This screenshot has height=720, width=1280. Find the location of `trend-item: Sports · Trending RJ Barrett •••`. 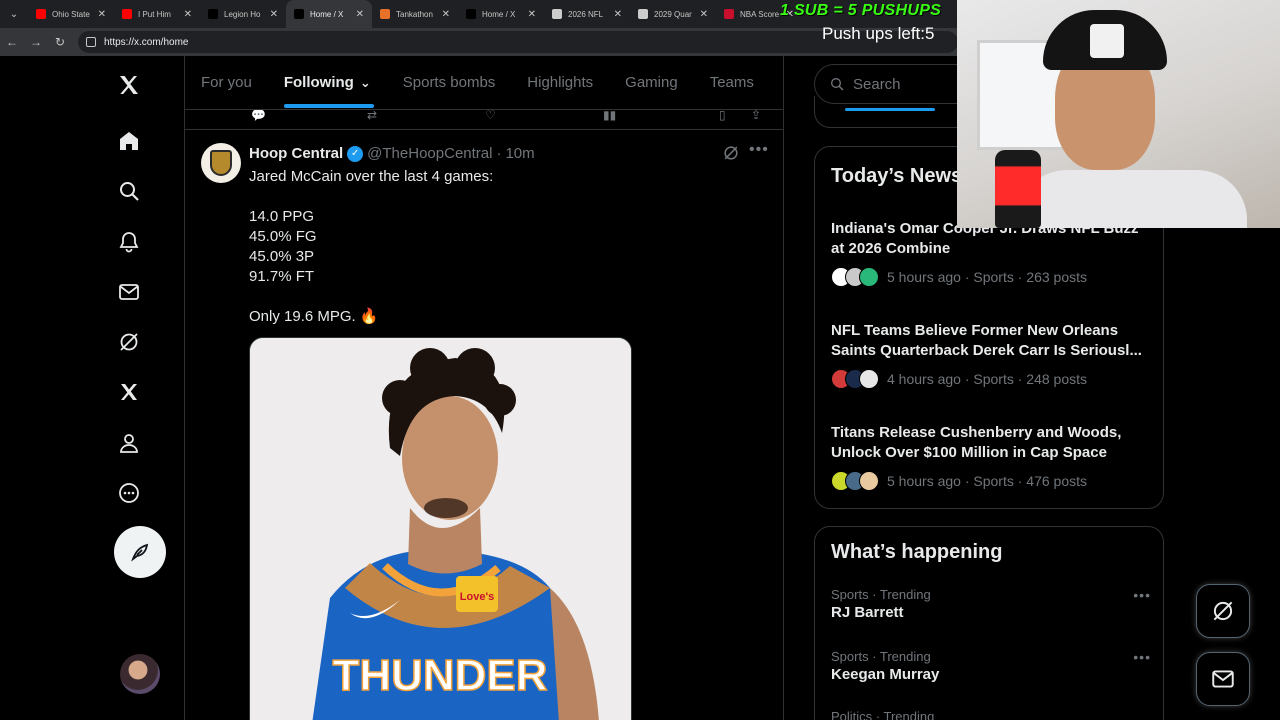

trend-item: Sports · Trending RJ Barrett ••• is located at coordinates (991, 604).